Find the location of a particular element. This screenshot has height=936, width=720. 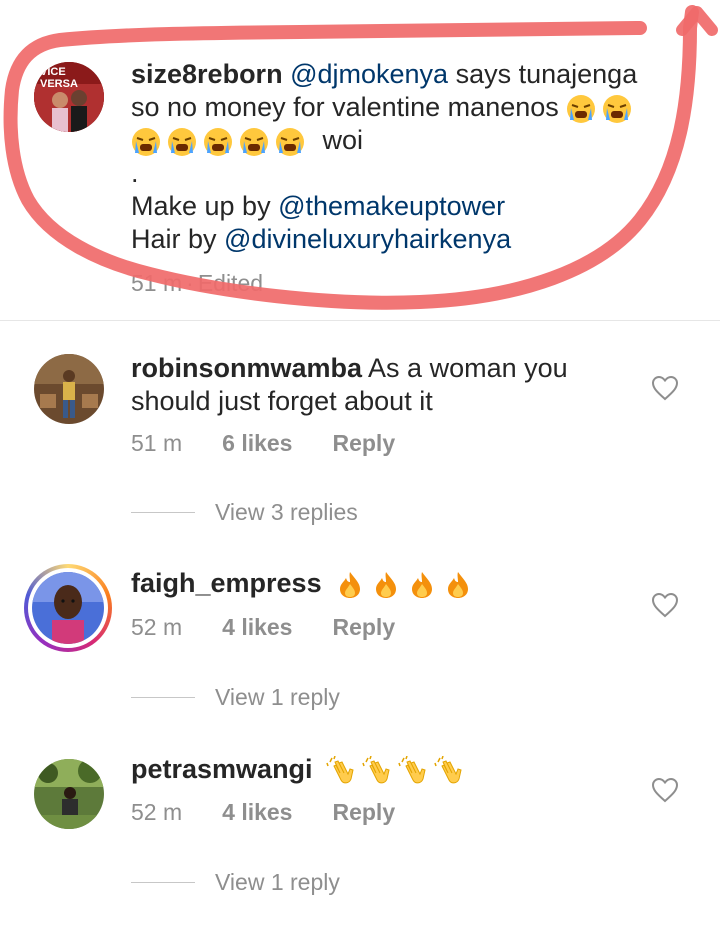

story-ring is located at coordinates (68, 608).